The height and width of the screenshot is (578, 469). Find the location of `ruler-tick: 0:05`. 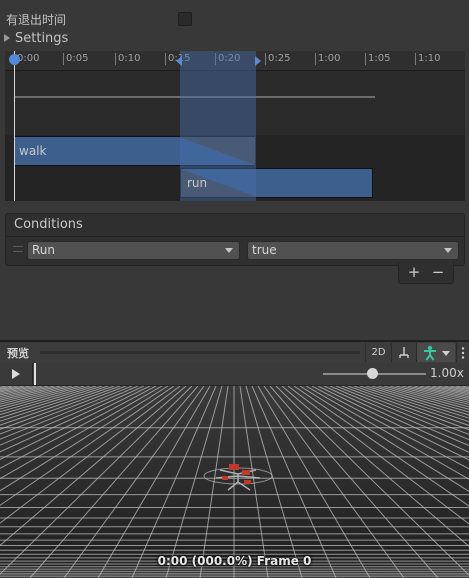

ruler-tick: 0:05 is located at coordinates (75, 59).